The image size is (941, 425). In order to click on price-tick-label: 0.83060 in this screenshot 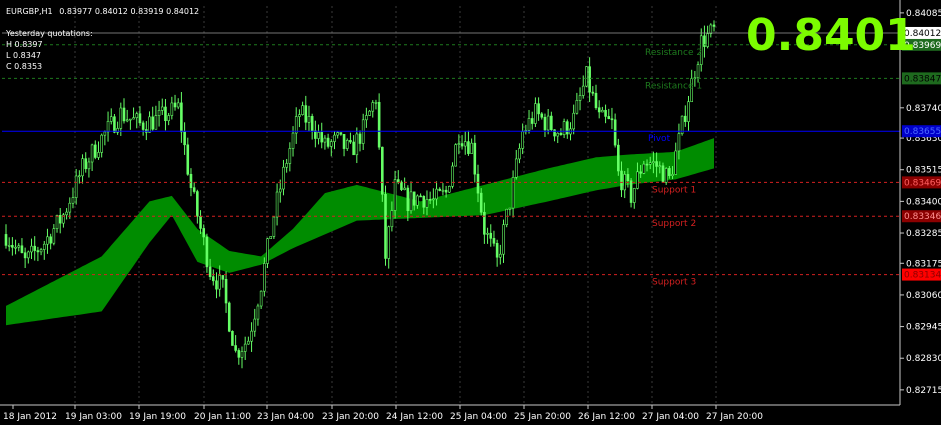, I will do `click(923, 296)`.